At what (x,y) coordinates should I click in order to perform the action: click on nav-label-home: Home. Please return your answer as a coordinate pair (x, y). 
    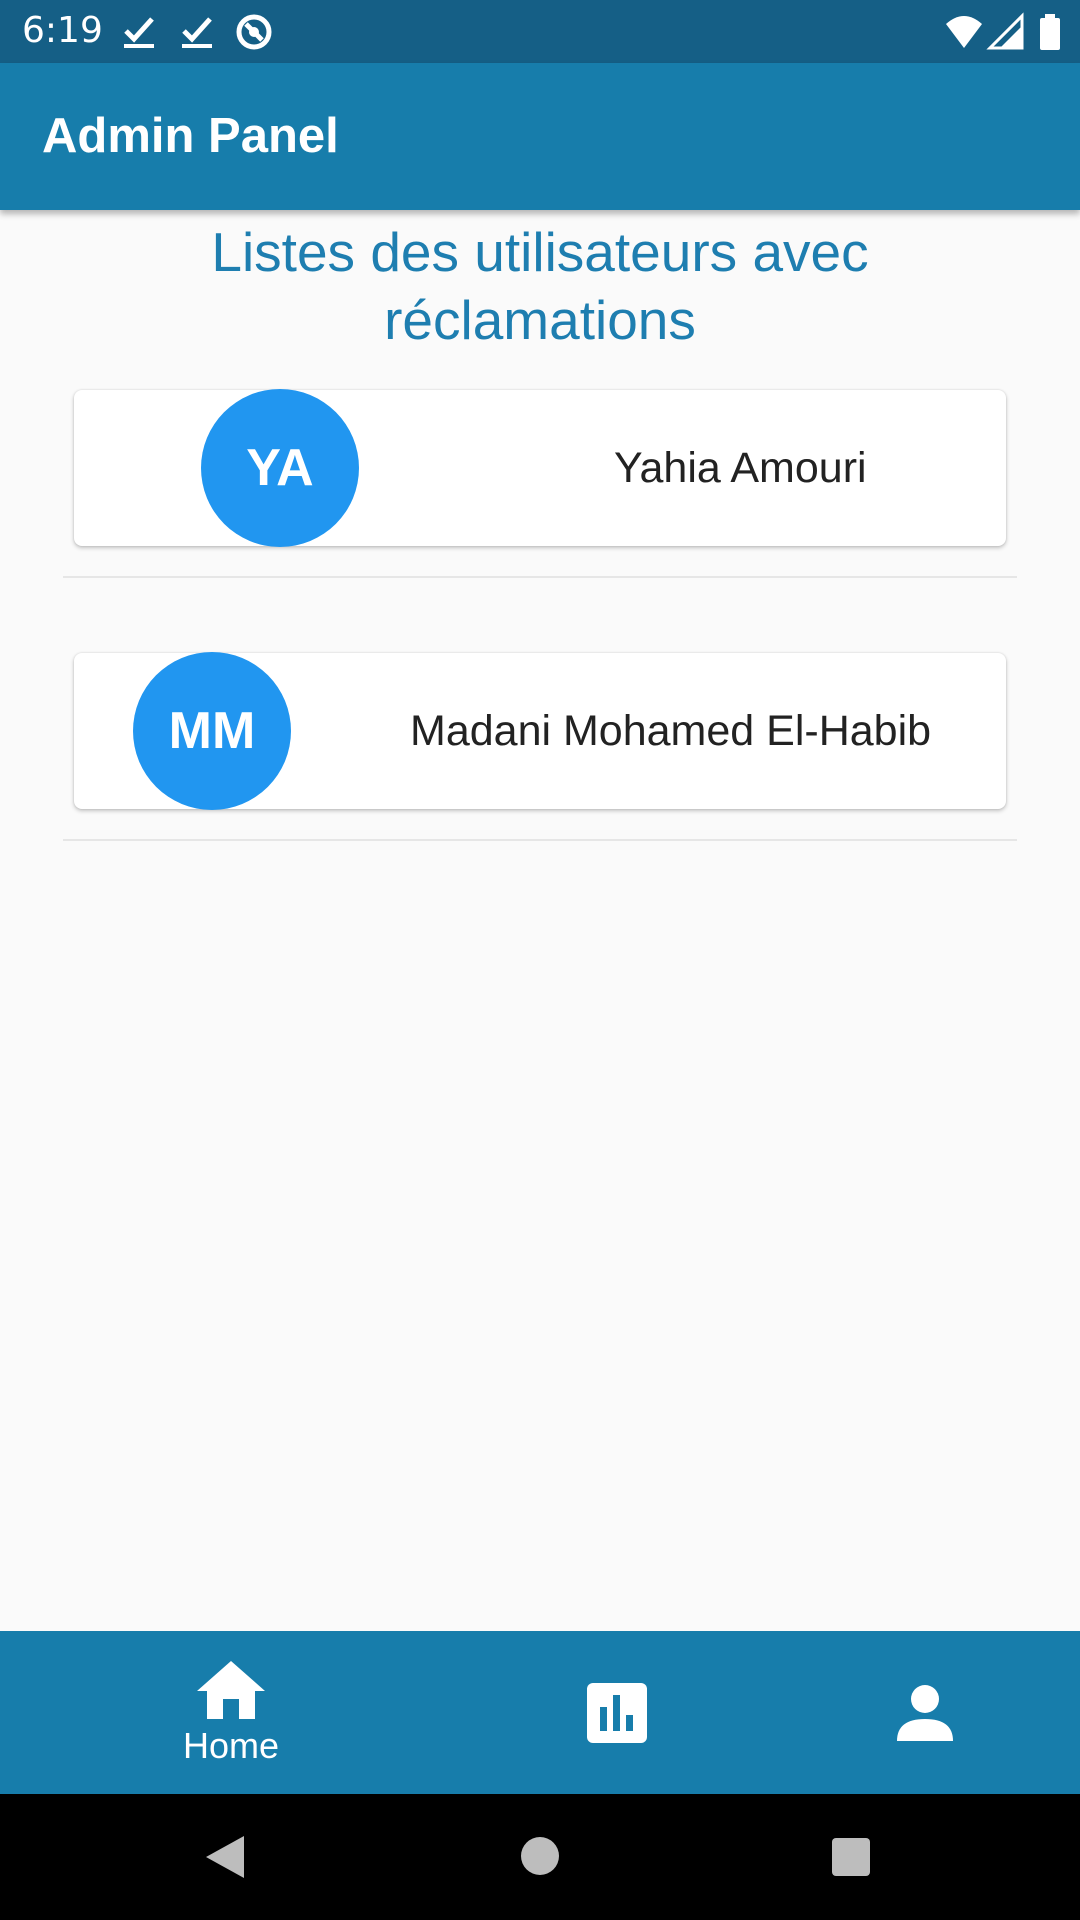
    Looking at the image, I should click on (231, 1745).